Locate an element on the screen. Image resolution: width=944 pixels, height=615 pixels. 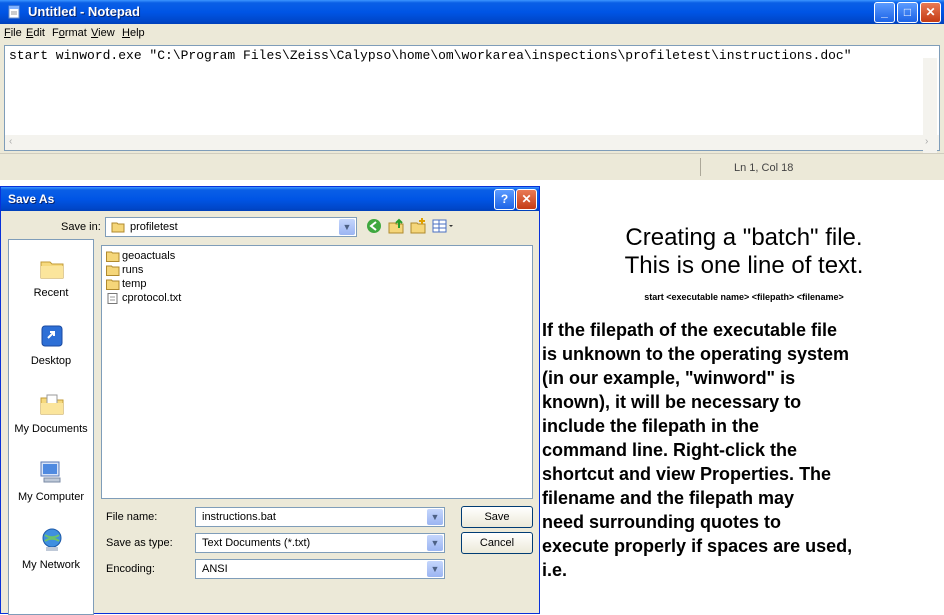
notepad-title: Untitled - Notepad is located at coordinates (84, 11).